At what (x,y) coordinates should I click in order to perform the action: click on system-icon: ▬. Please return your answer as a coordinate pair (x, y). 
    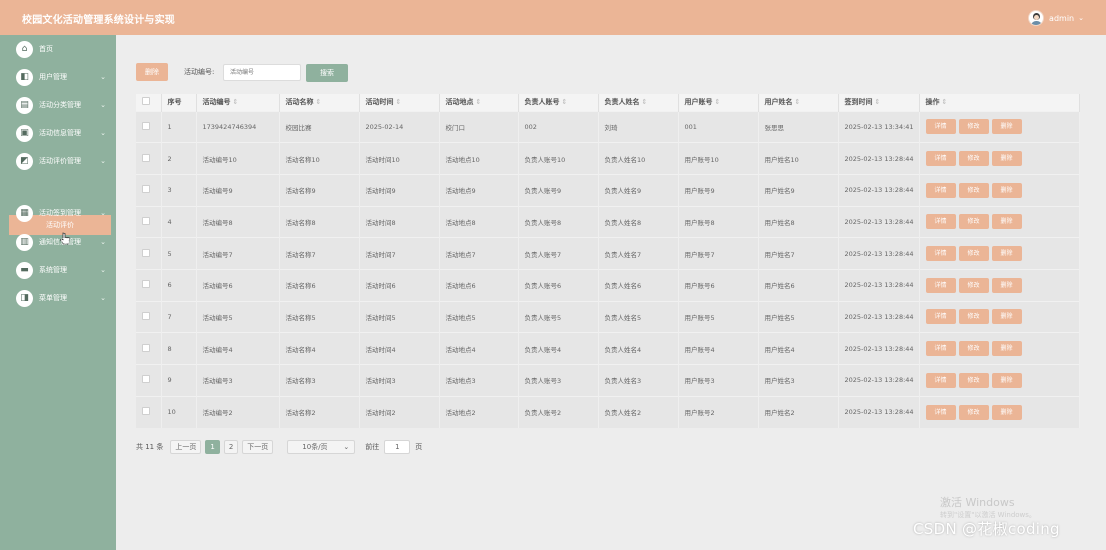
    Looking at the image, I should click on (24, 270).